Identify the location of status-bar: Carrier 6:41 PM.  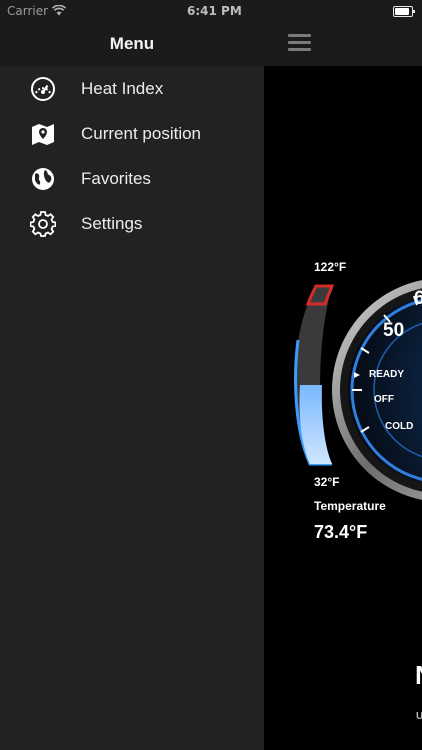
(211, 11).